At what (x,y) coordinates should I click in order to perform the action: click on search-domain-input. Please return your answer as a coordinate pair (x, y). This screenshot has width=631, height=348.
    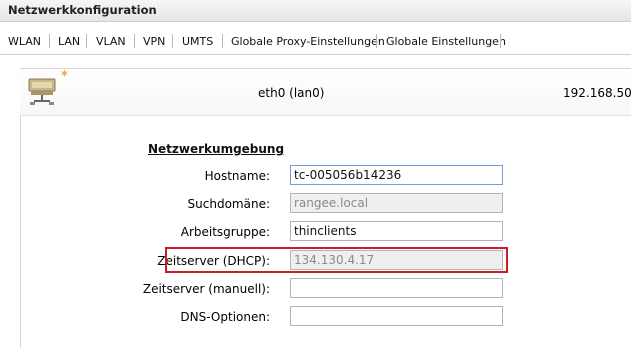
    Looking at the image, I should click on (396, 203).